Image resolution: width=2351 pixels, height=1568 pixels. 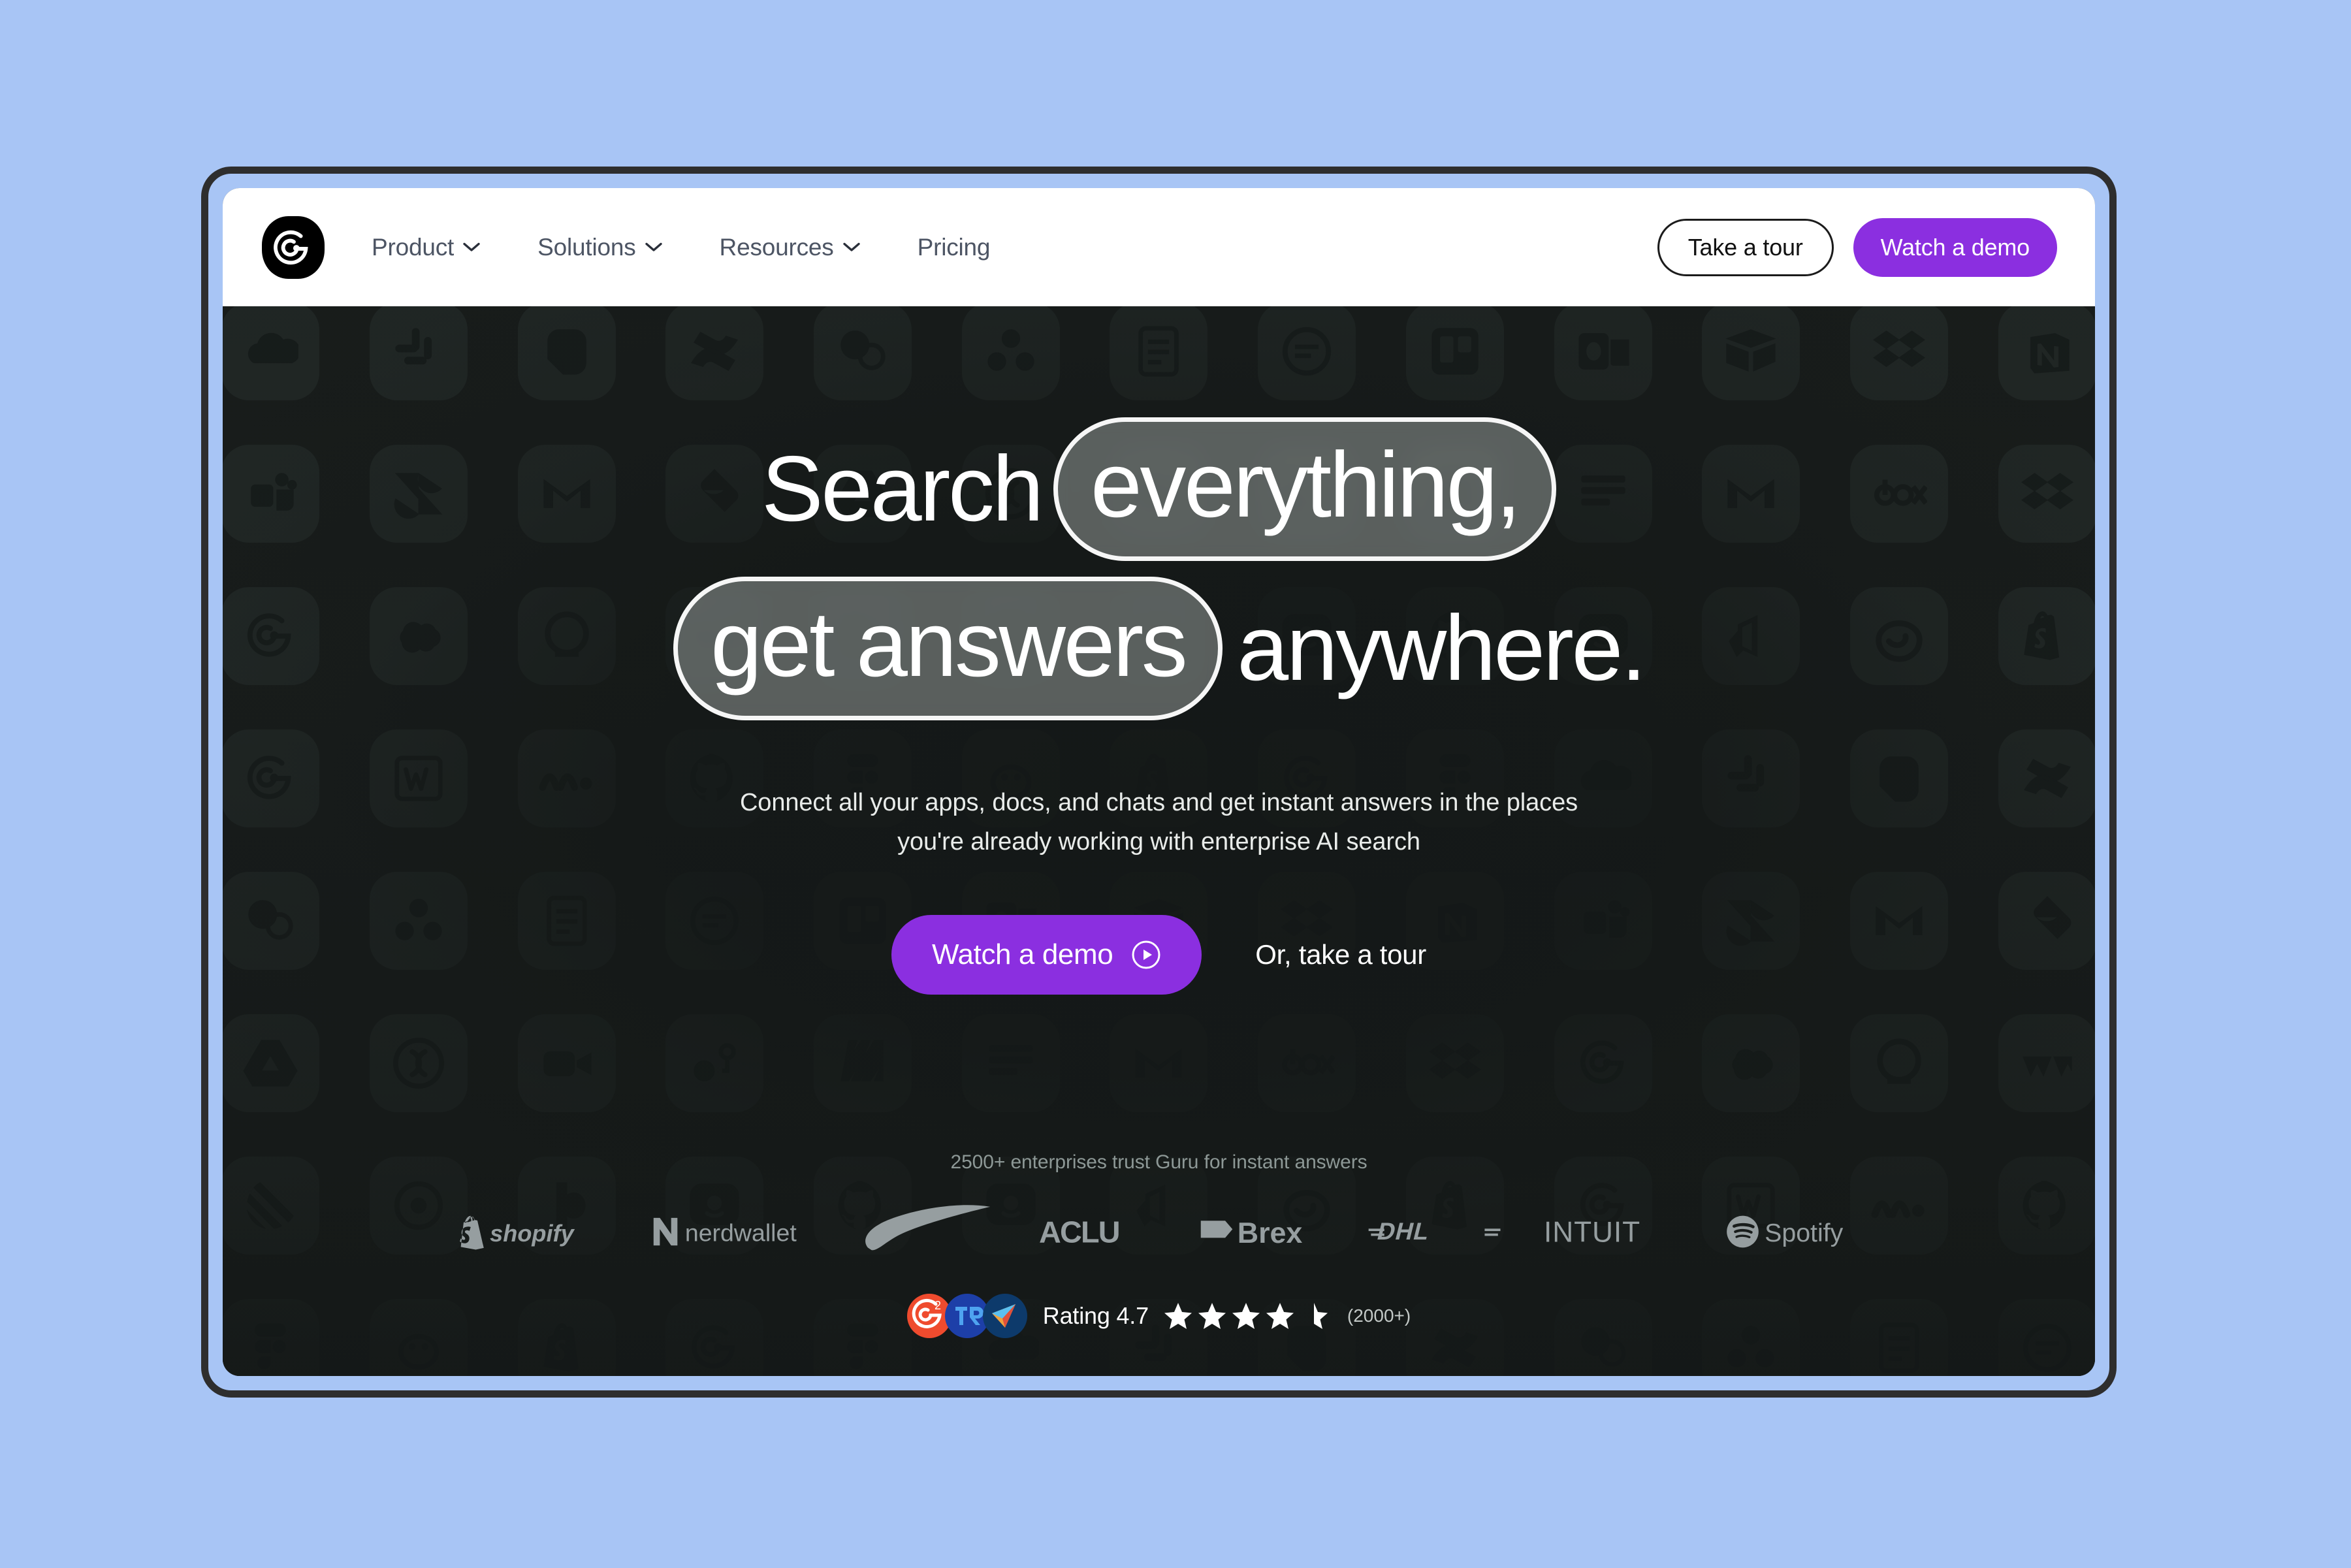 I want to click on svg-text: 2, so click(x=938, y=1305).